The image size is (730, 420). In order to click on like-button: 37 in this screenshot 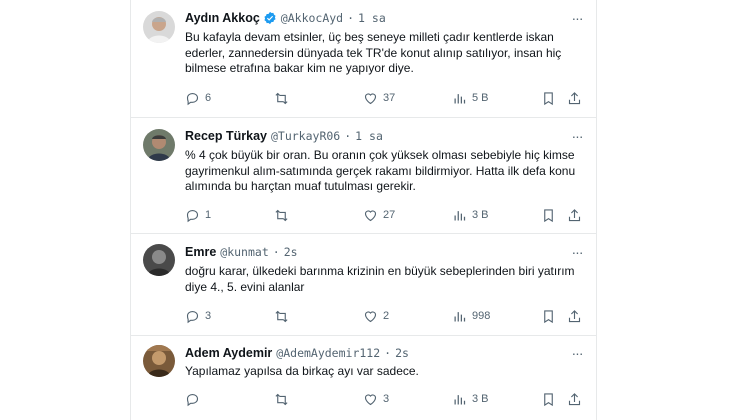, I will do `click(379, 98)`.